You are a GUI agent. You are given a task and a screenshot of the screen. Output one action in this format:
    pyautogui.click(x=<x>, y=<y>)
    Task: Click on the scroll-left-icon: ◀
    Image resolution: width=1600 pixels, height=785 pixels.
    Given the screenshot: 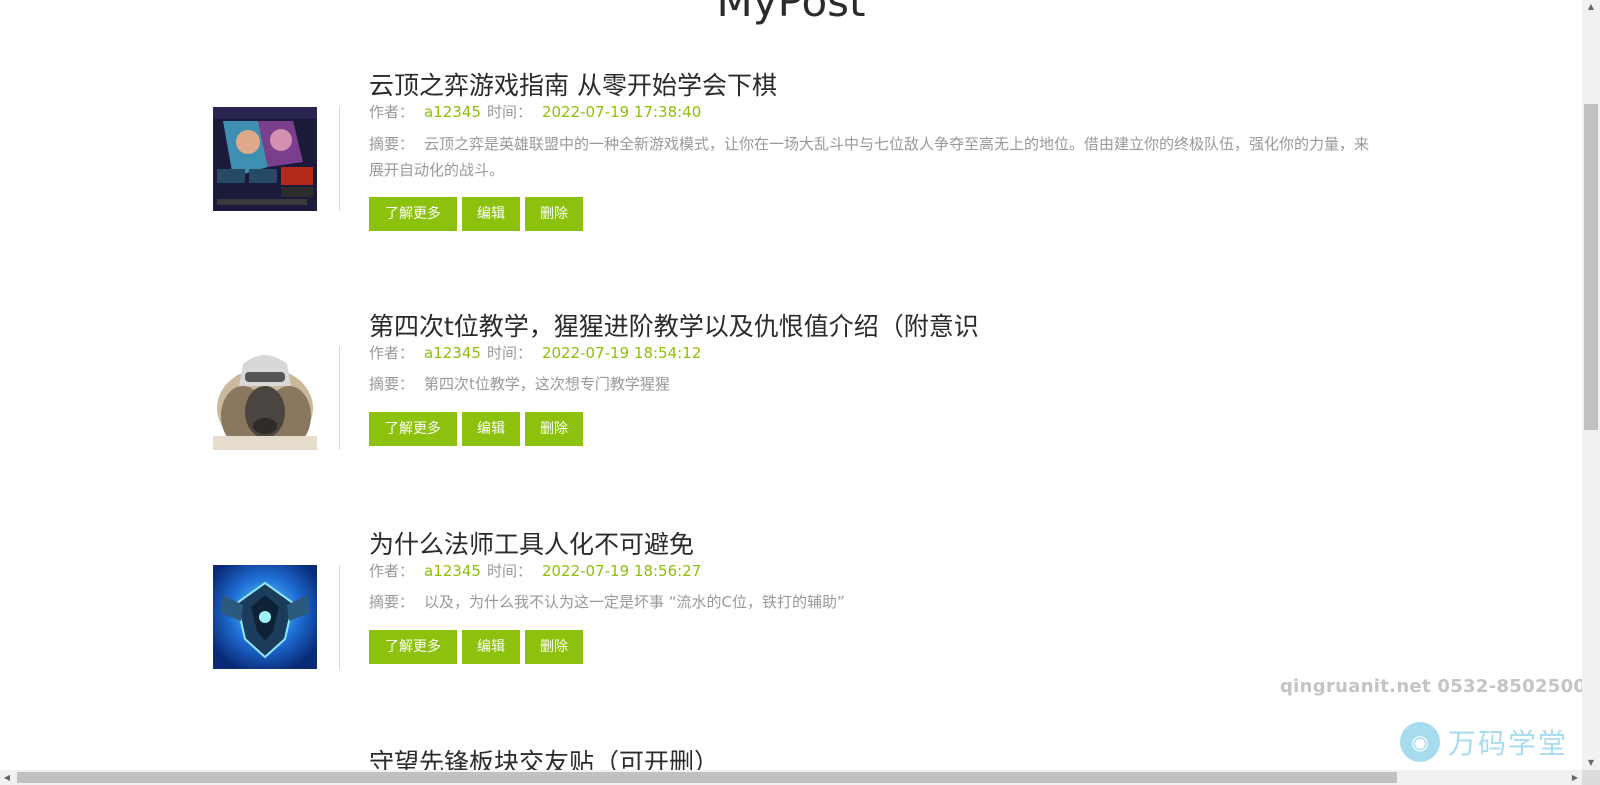 What is the action you would take?
    pyautogui.click(x=7, y=777)
    